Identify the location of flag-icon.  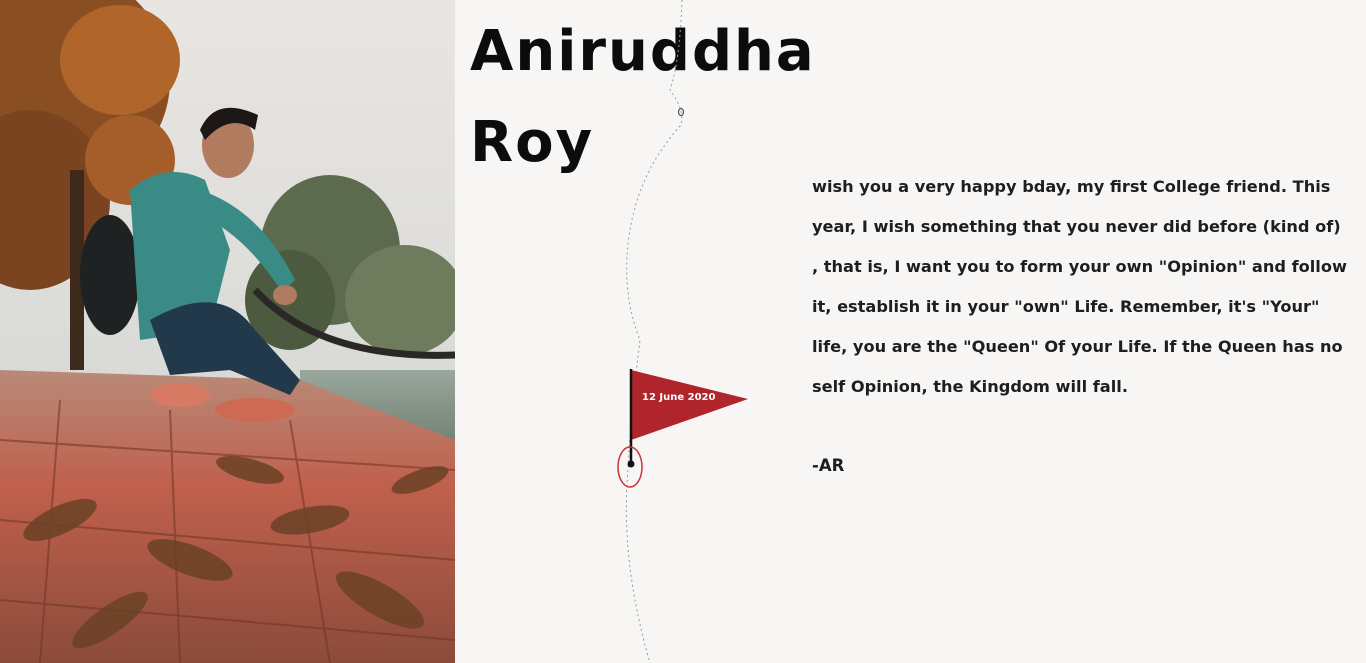
(682, 428).